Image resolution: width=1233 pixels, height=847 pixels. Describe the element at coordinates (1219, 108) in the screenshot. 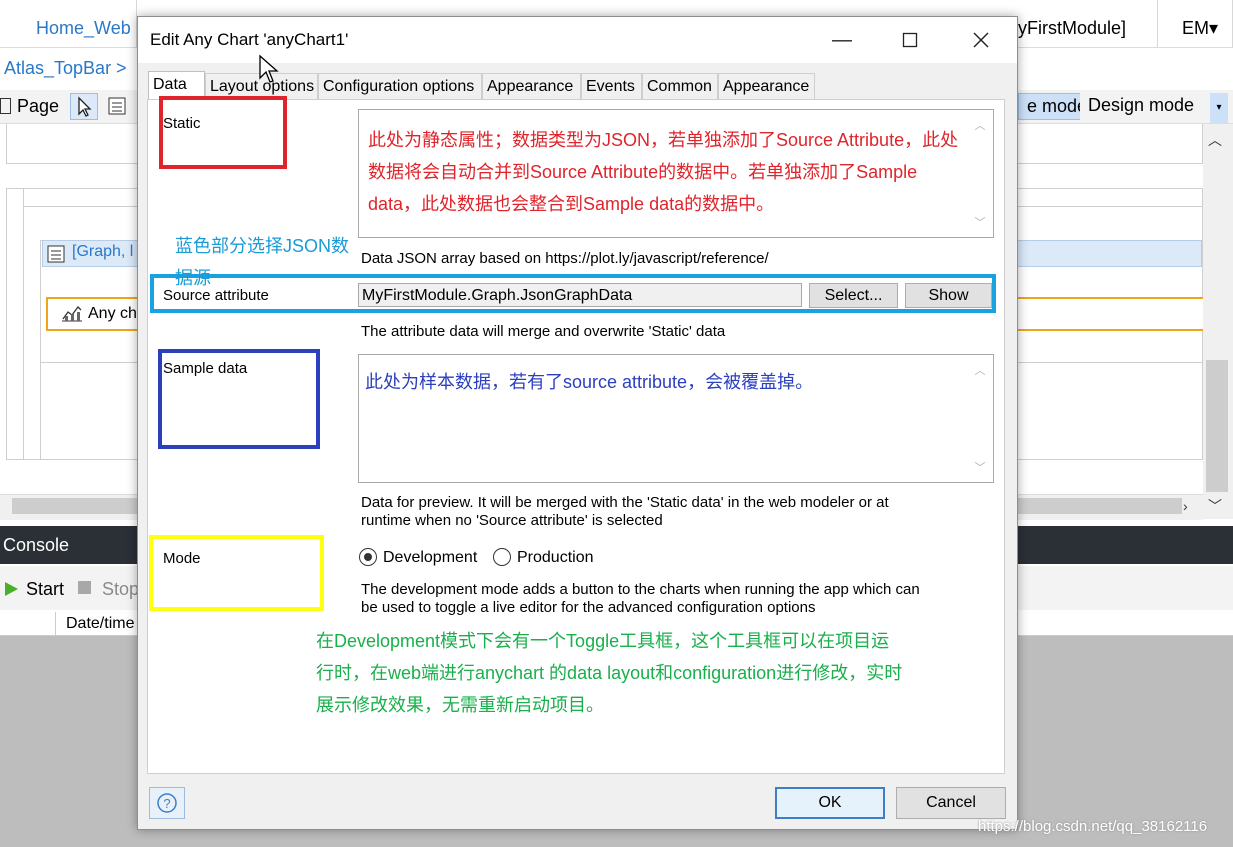

I see `toolbar-overflow-icon: ▾` at that location.